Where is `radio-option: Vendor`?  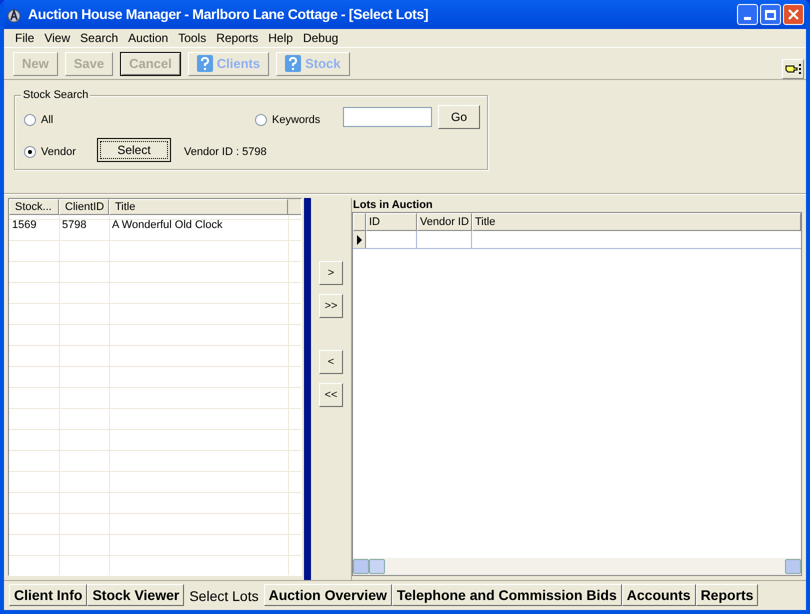
radio-option: Vendor is located at coordinates (50, 152).